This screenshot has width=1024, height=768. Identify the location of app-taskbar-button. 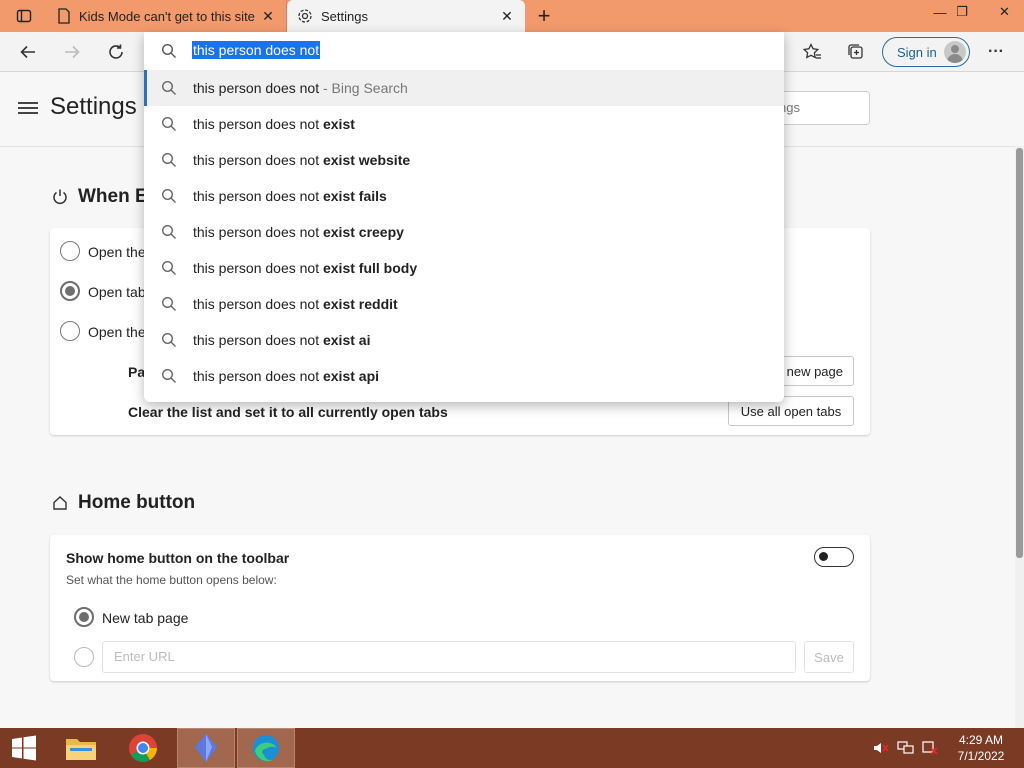
(206, 748).